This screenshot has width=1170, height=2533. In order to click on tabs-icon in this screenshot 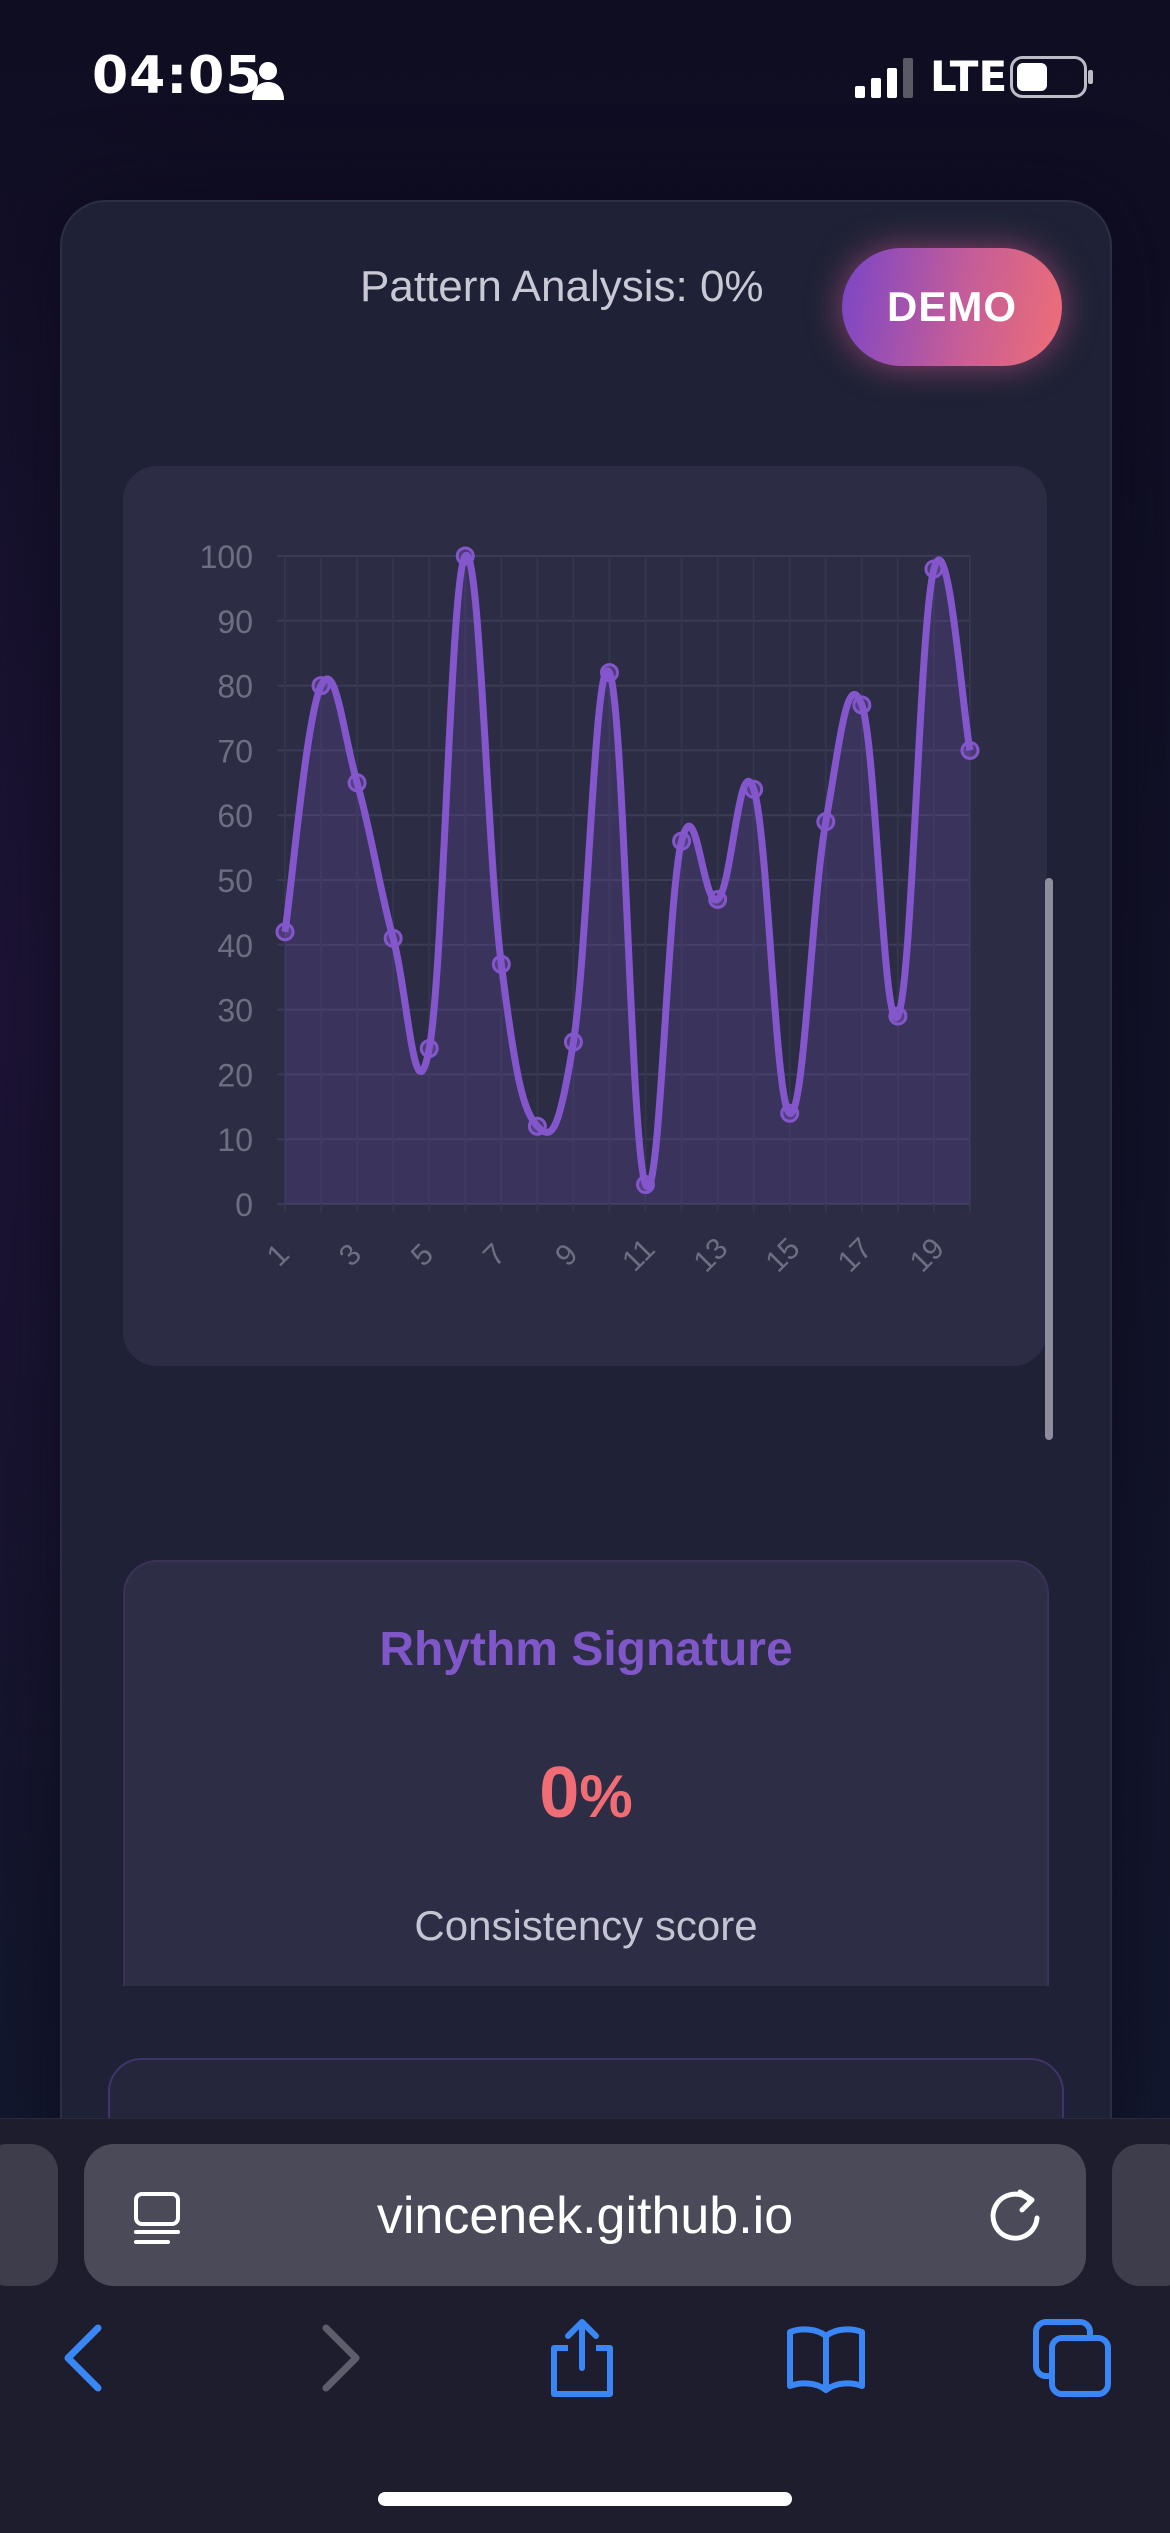, I will do `click(1072, 2358)`.